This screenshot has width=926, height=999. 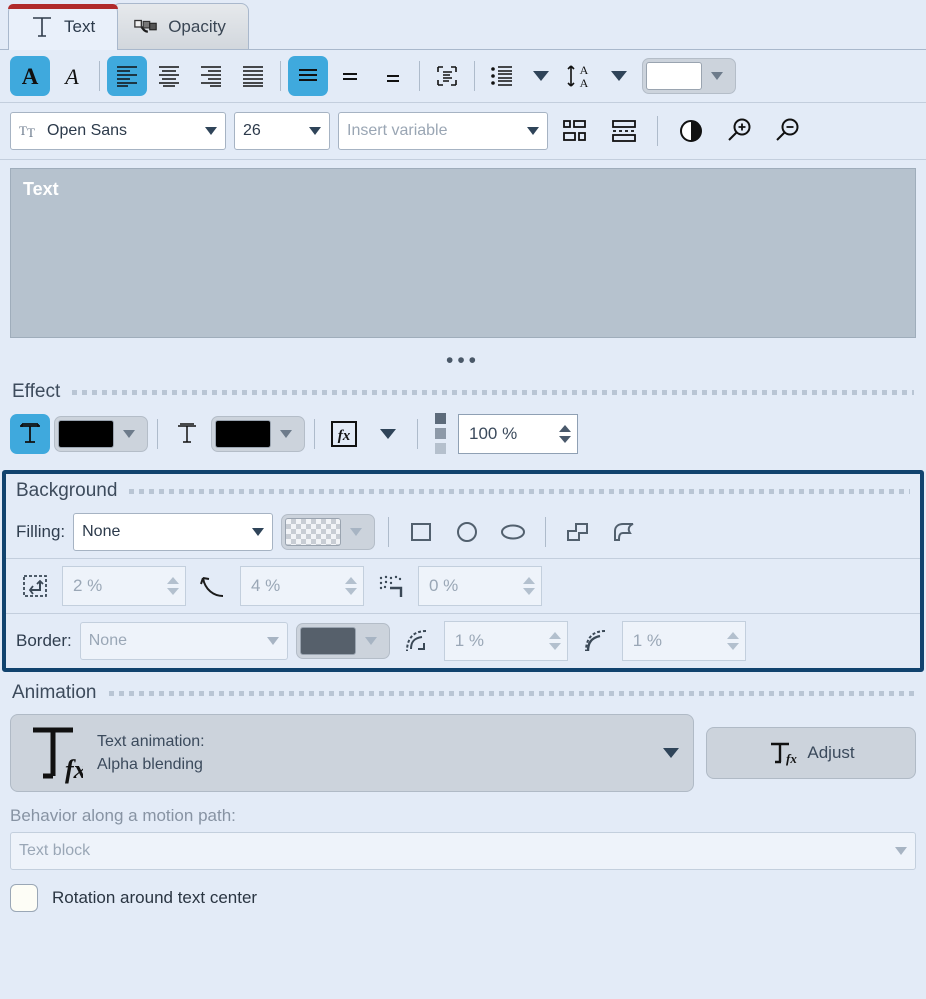 I want to click on toolbar-divider, so click(x=474, y=76).